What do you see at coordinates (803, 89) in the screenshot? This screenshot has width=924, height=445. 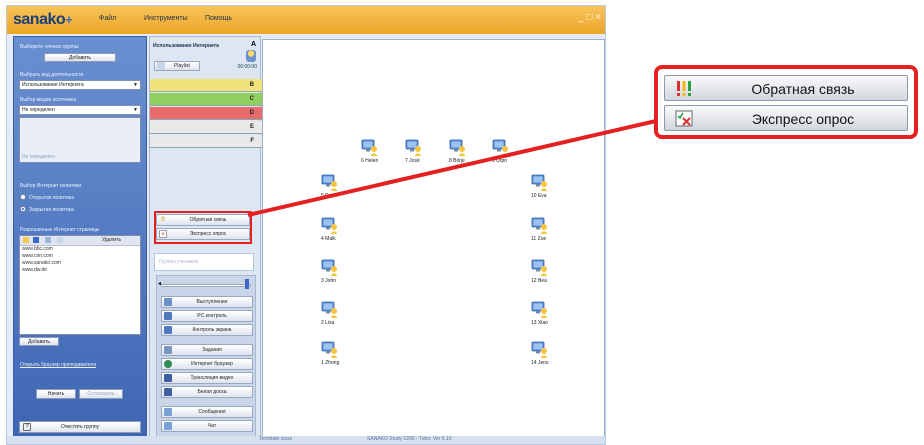 I see `feedback-label-zoomed: Обратная связь` at bounding box center [803, 89].